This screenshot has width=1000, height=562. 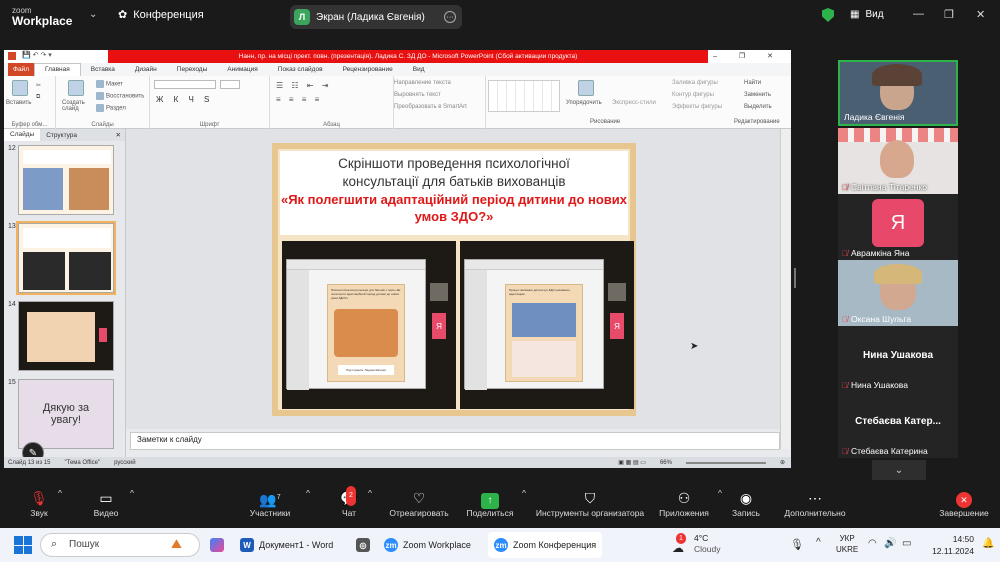 What do you see at coordinates (427, 545) in the screenshot?
I see `taskbar-zoom-workplace: zm Zoom Workplace` at bounding box center [427, 545].